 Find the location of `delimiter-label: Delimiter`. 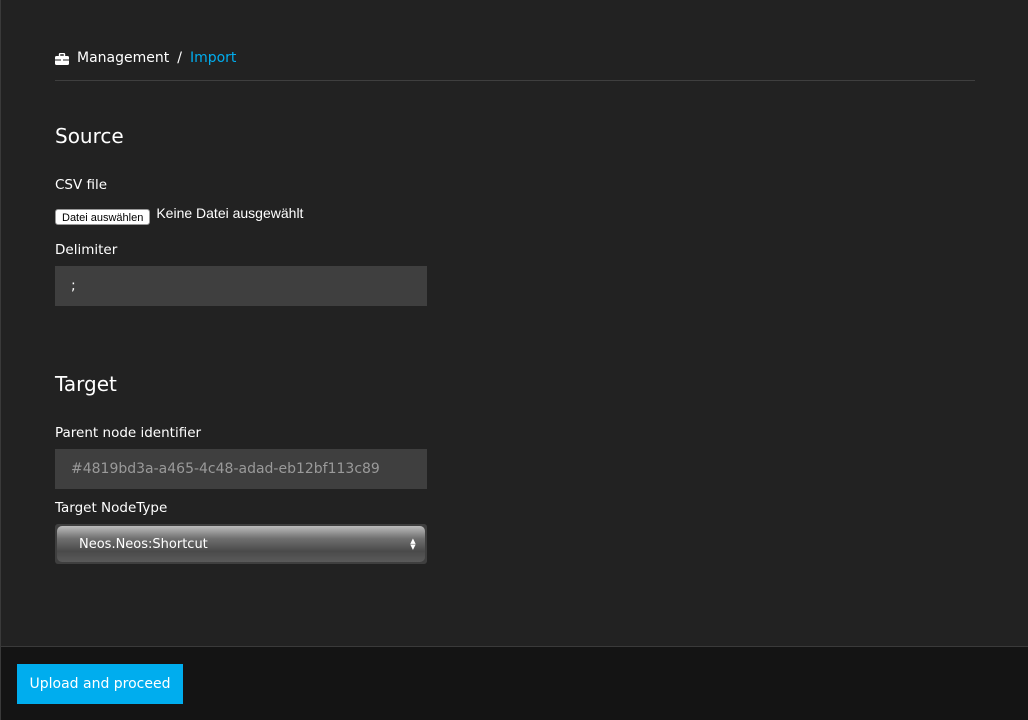

delimiter-label: Delimiter is located at coordinates (86, 250).